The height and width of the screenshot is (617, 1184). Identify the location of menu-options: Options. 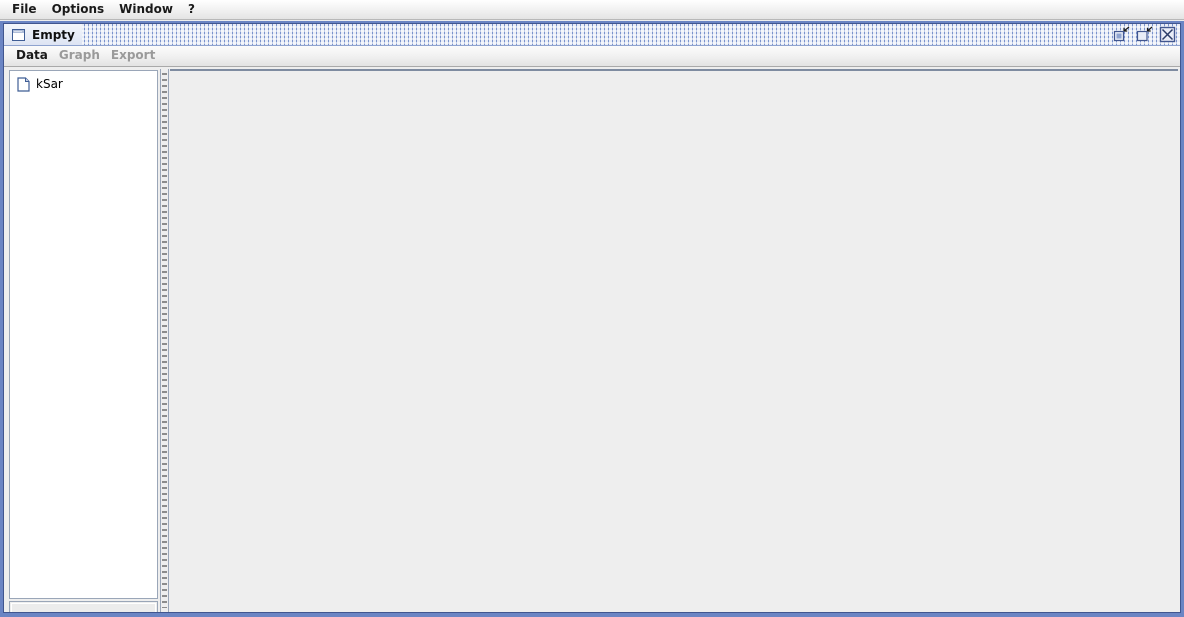
(80, 10).